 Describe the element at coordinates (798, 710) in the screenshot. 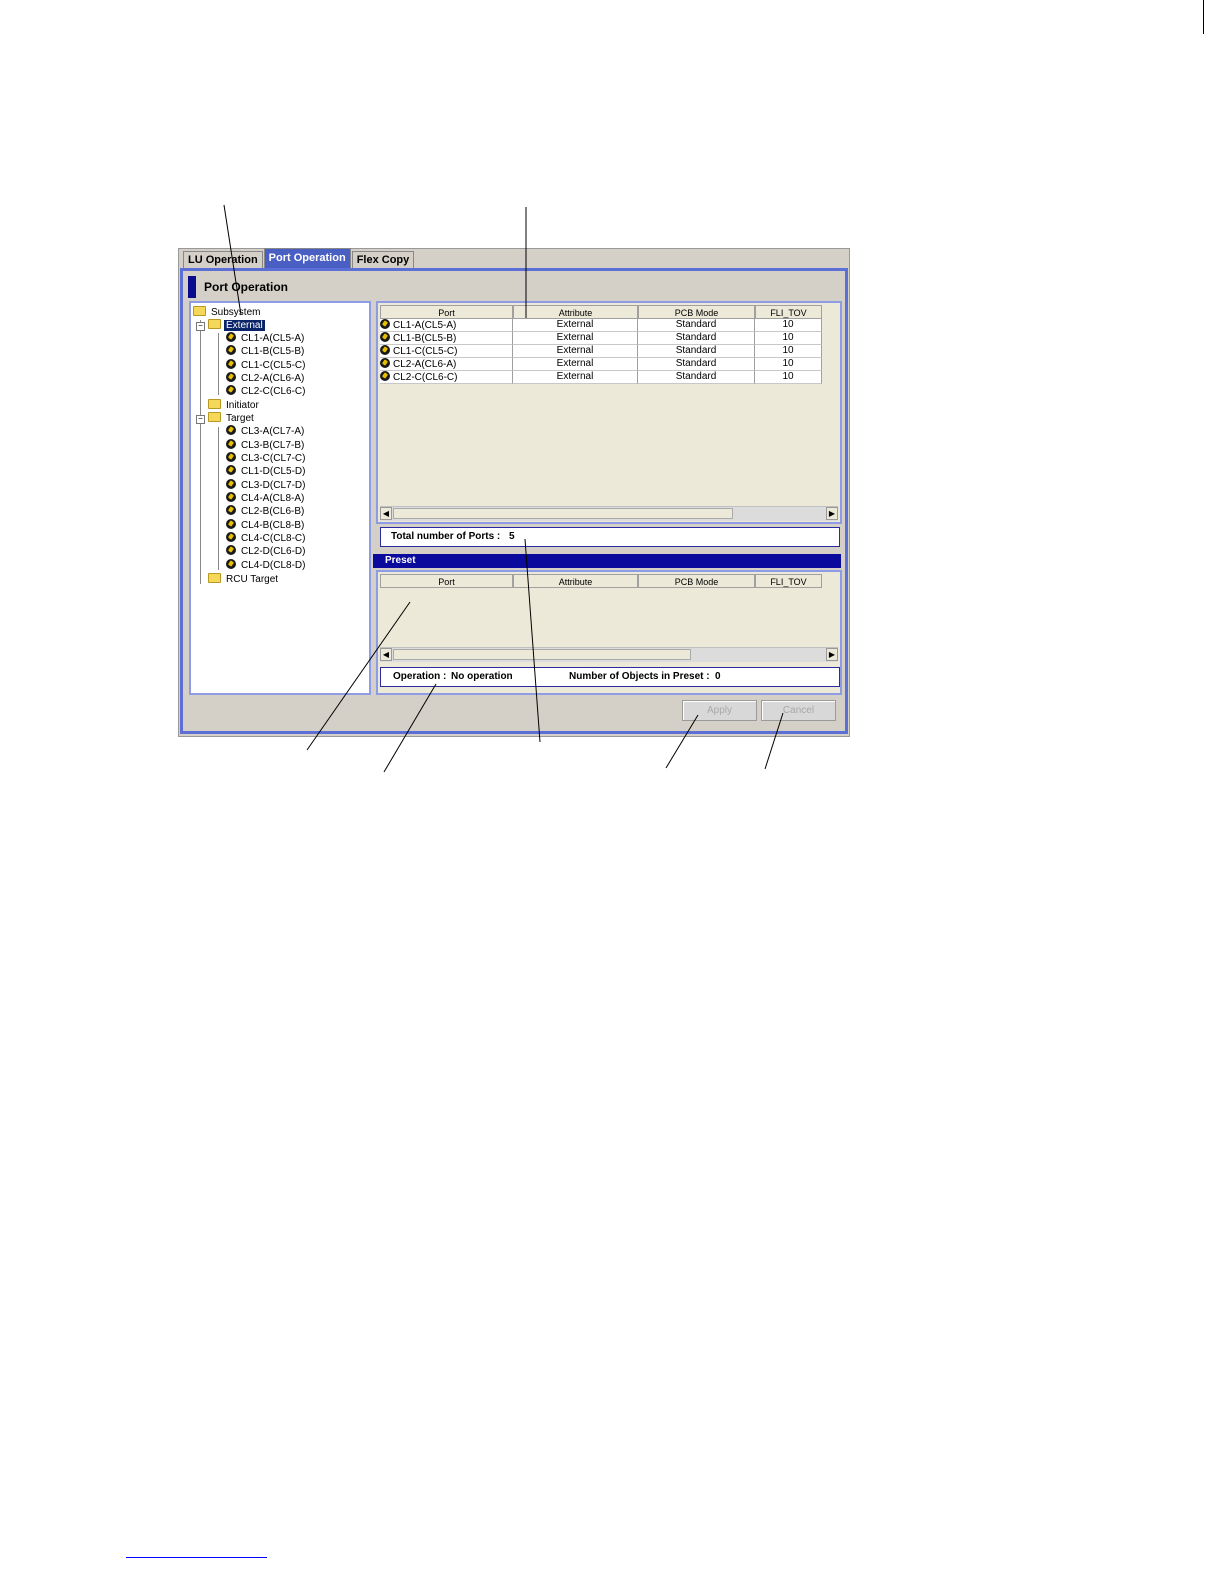

I see `cancel-button: Cancel` at that location.